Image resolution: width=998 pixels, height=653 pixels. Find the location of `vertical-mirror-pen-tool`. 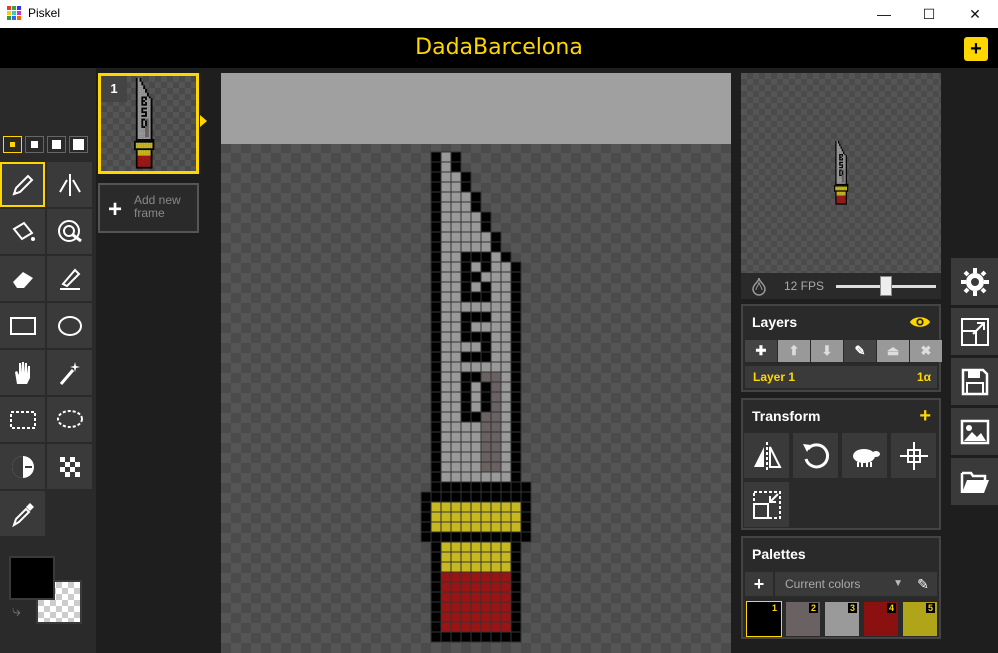

vertical-mirror-pen-tool is located at coordinates (69, 184).